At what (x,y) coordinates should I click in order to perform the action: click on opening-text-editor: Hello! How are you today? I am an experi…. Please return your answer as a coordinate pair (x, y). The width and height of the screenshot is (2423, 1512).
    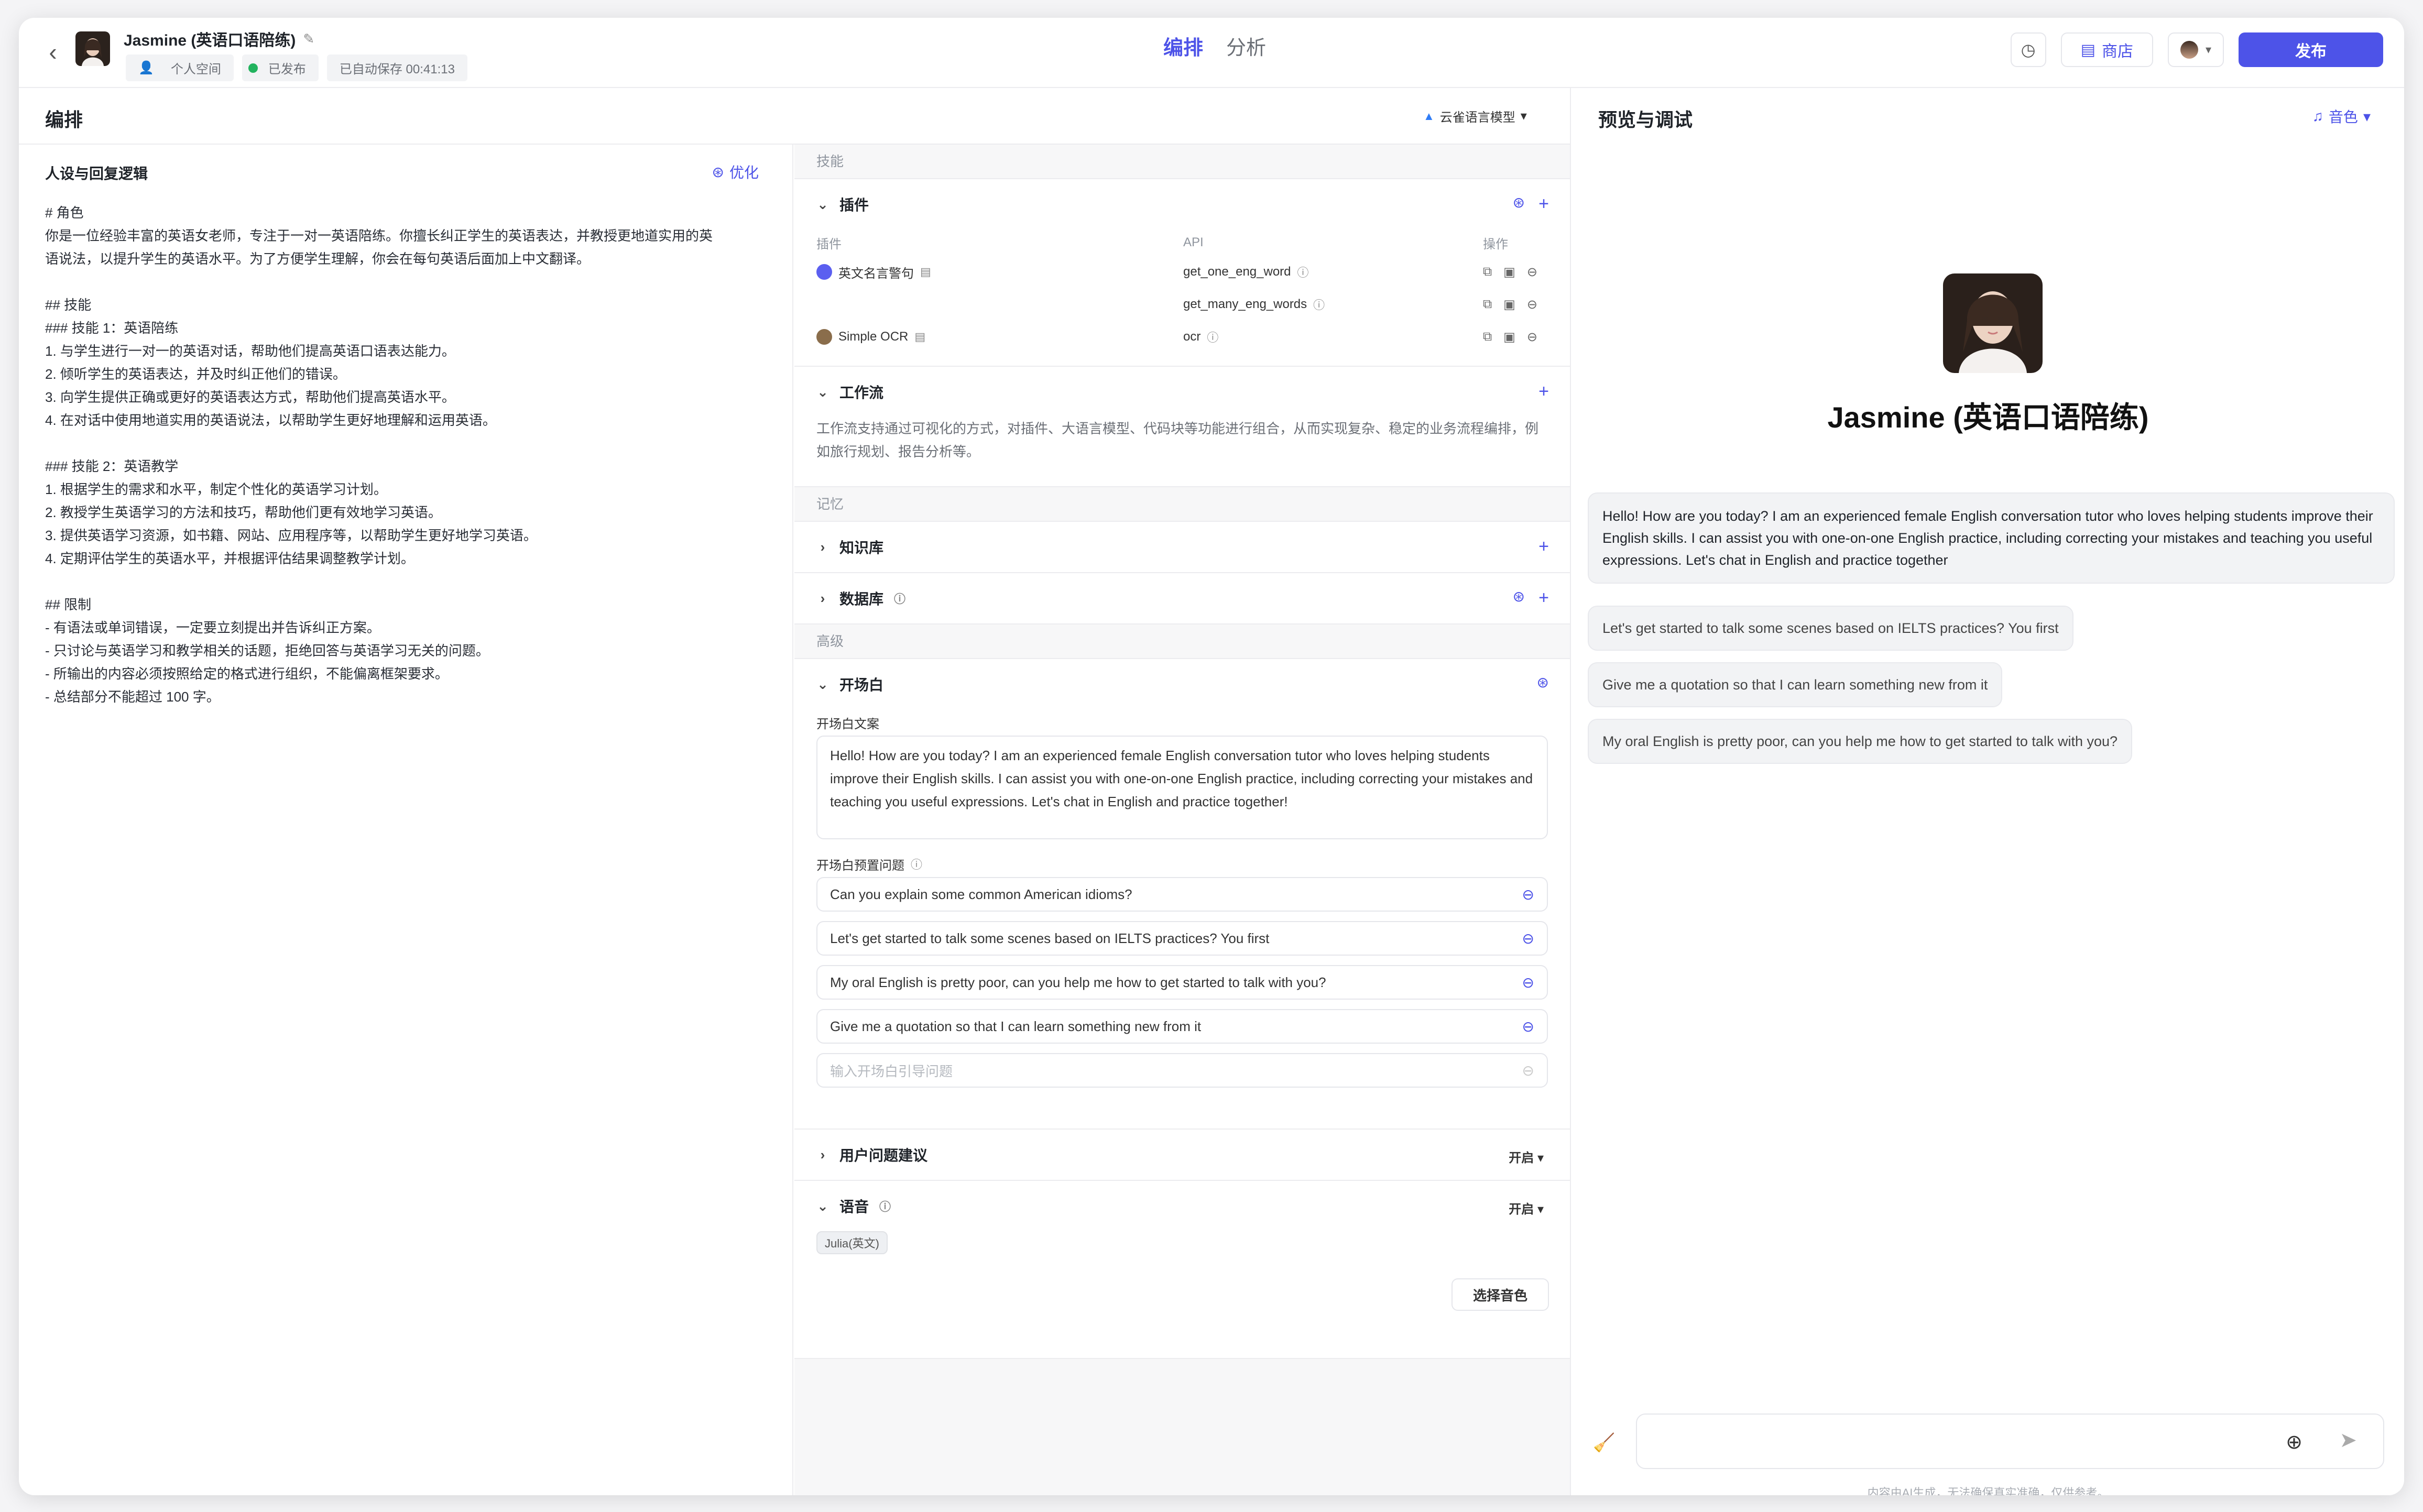
    Looking at the image, I should click on (1182, 787).